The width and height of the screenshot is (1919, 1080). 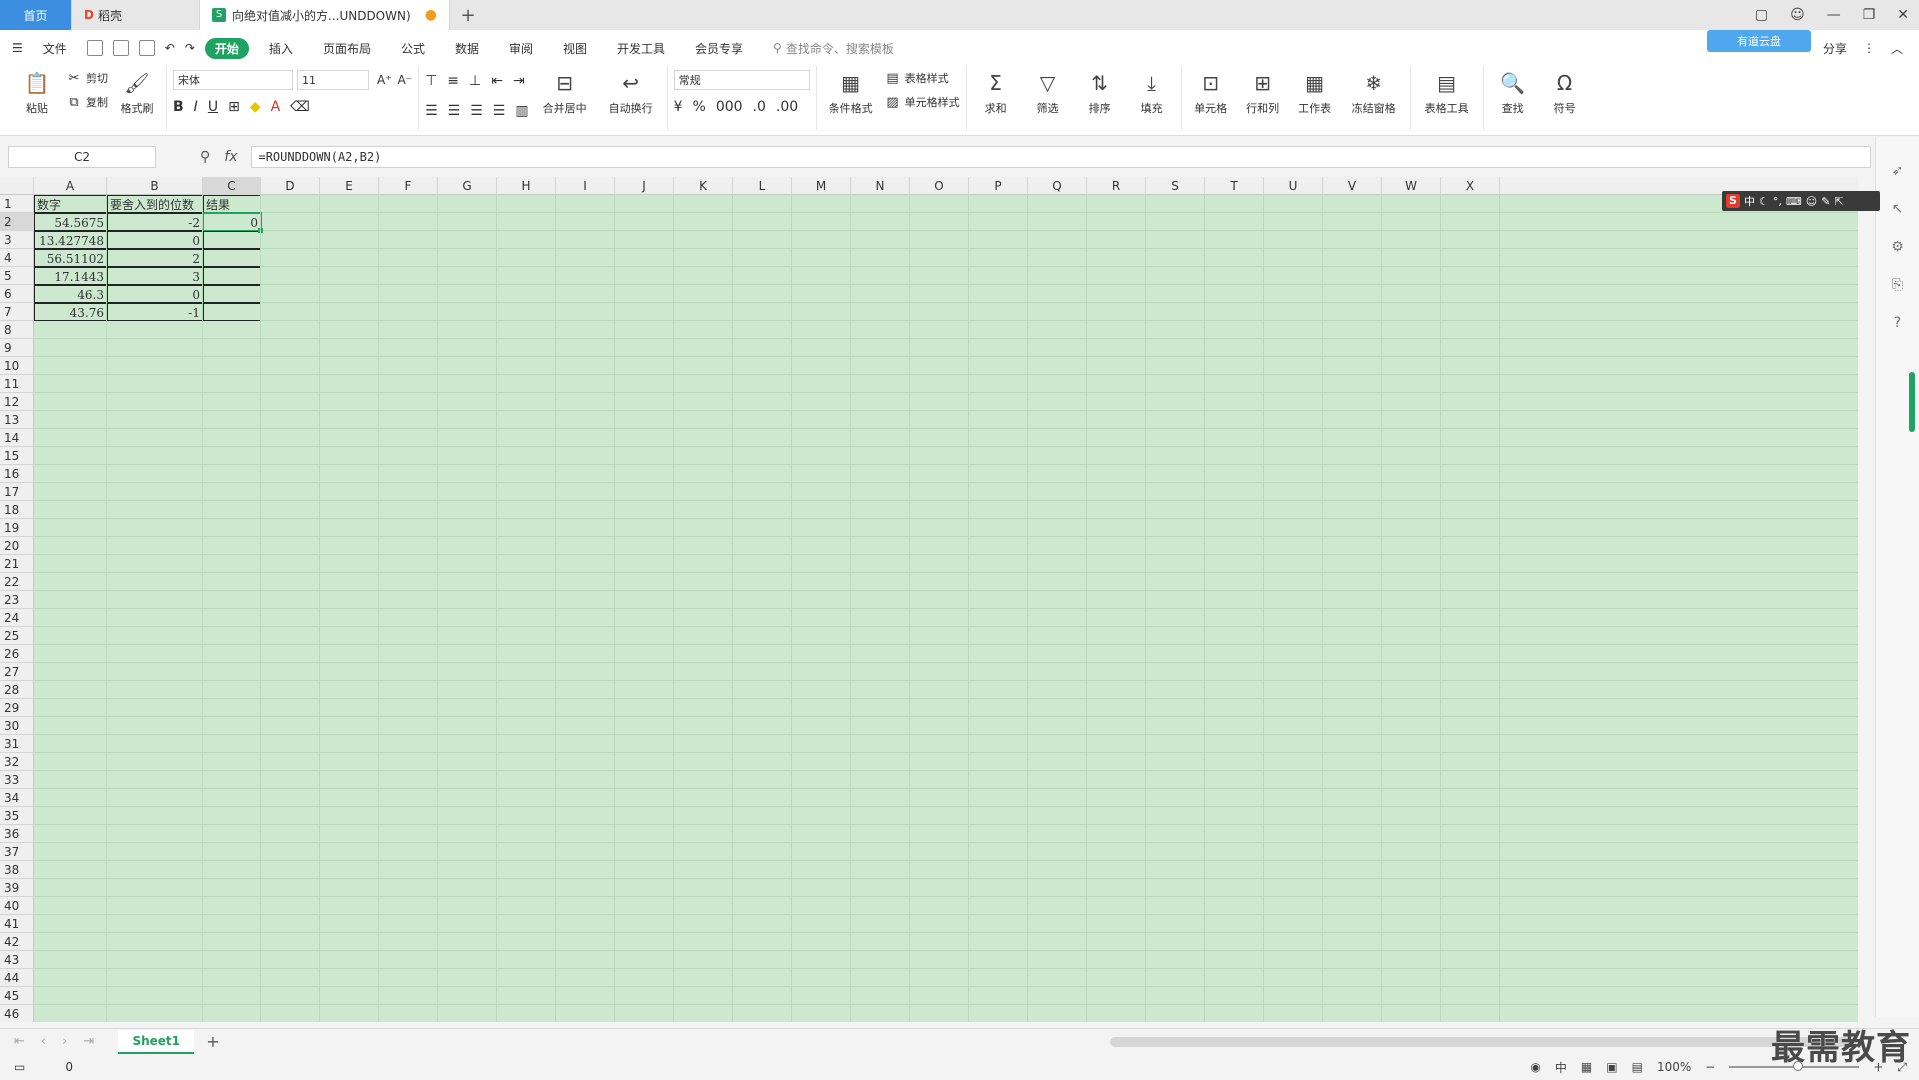 What do you see at coordinates (17, 780) in the screenshot?
I see `row-header-33: 33` at bounding box center [17, 780].